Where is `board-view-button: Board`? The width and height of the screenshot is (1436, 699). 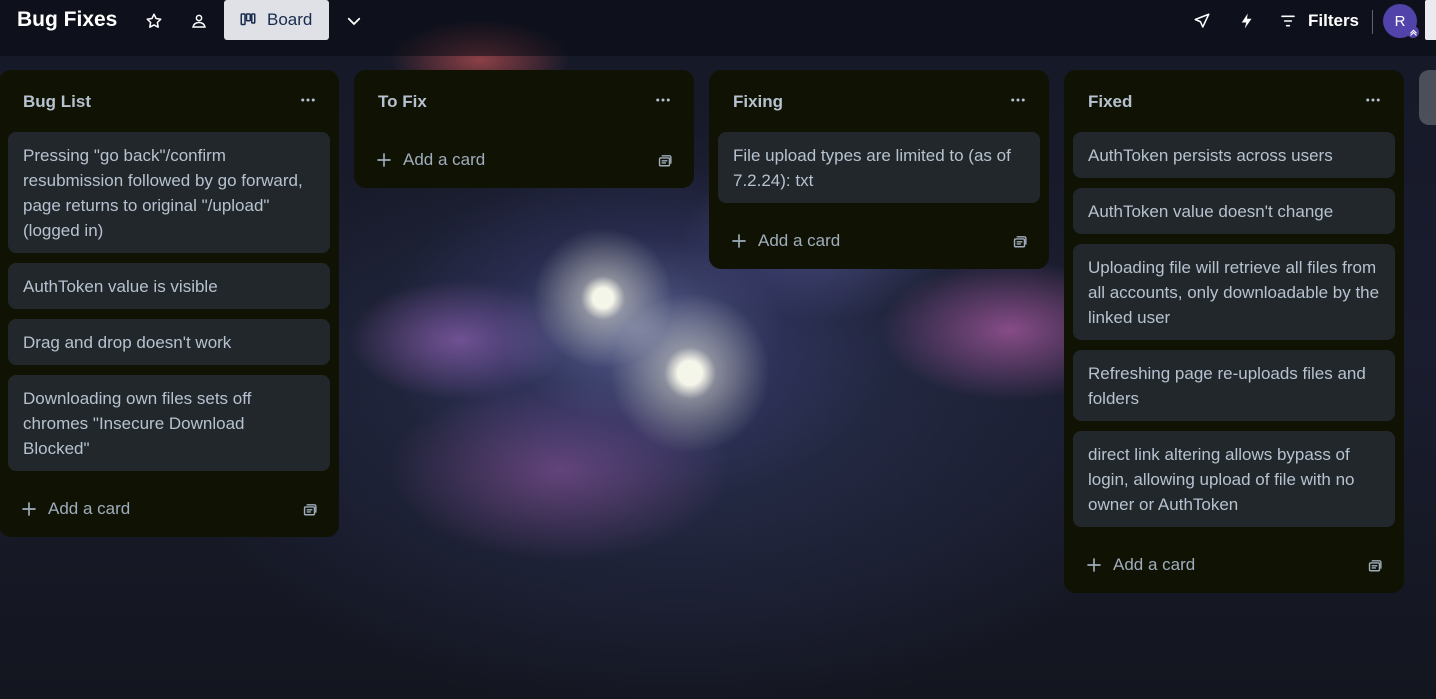 board-view-button: Board is located at coordinates (276, 20).